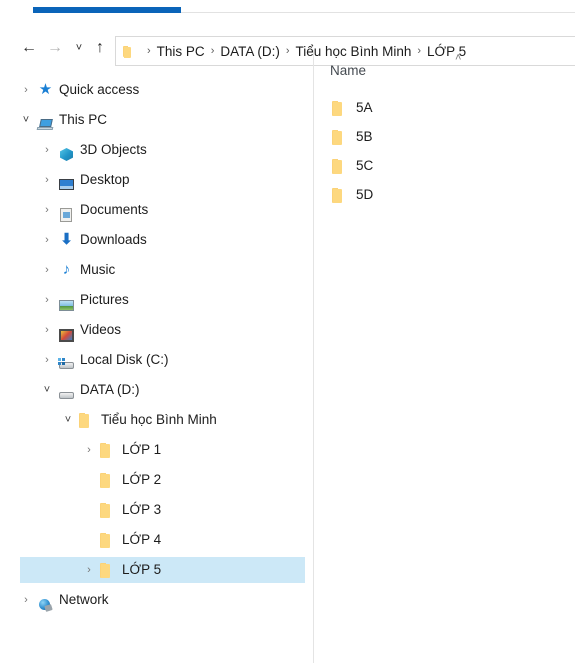 Image resolution: width=575 pixels, height=663 pixels. What do you see at coordinates (444, 137) in the screenshot?
I see `list-item: 5B` at bounding box center [444, 137].